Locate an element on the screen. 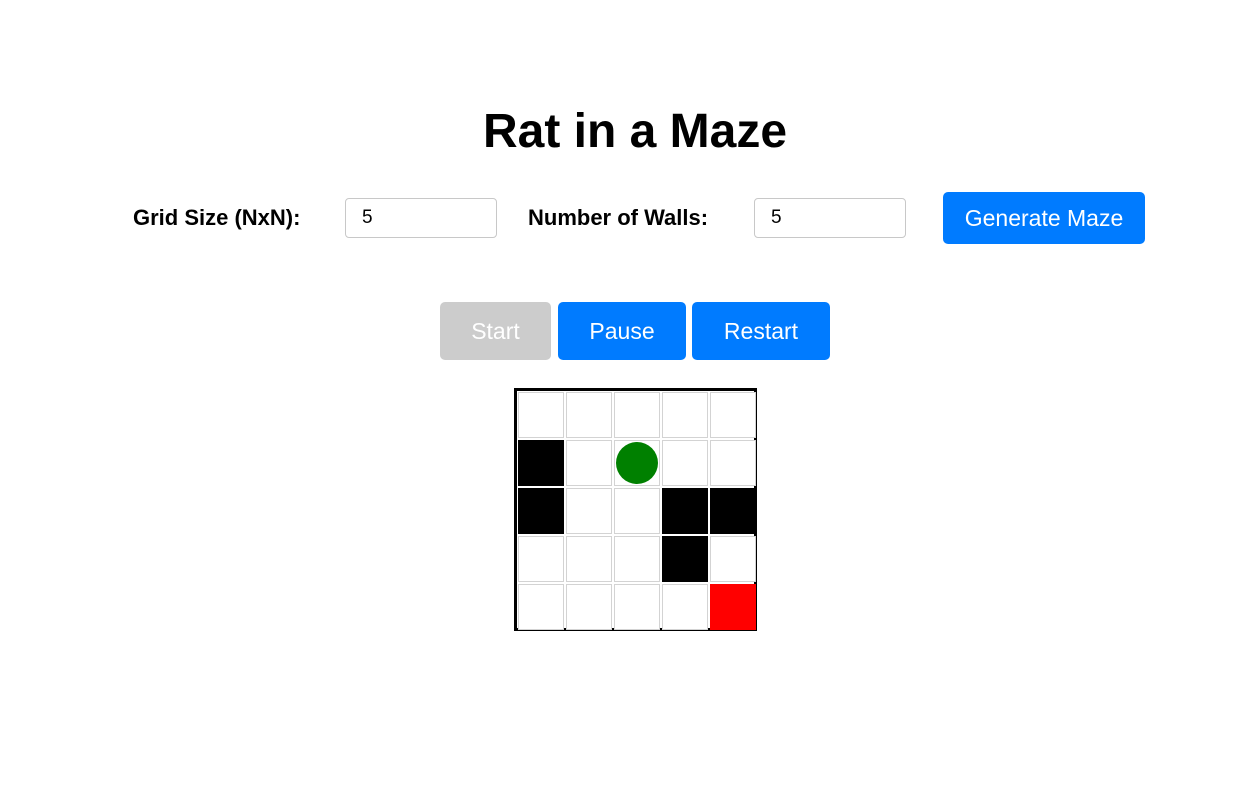  rat-marker is located at coordinates (637, 463).